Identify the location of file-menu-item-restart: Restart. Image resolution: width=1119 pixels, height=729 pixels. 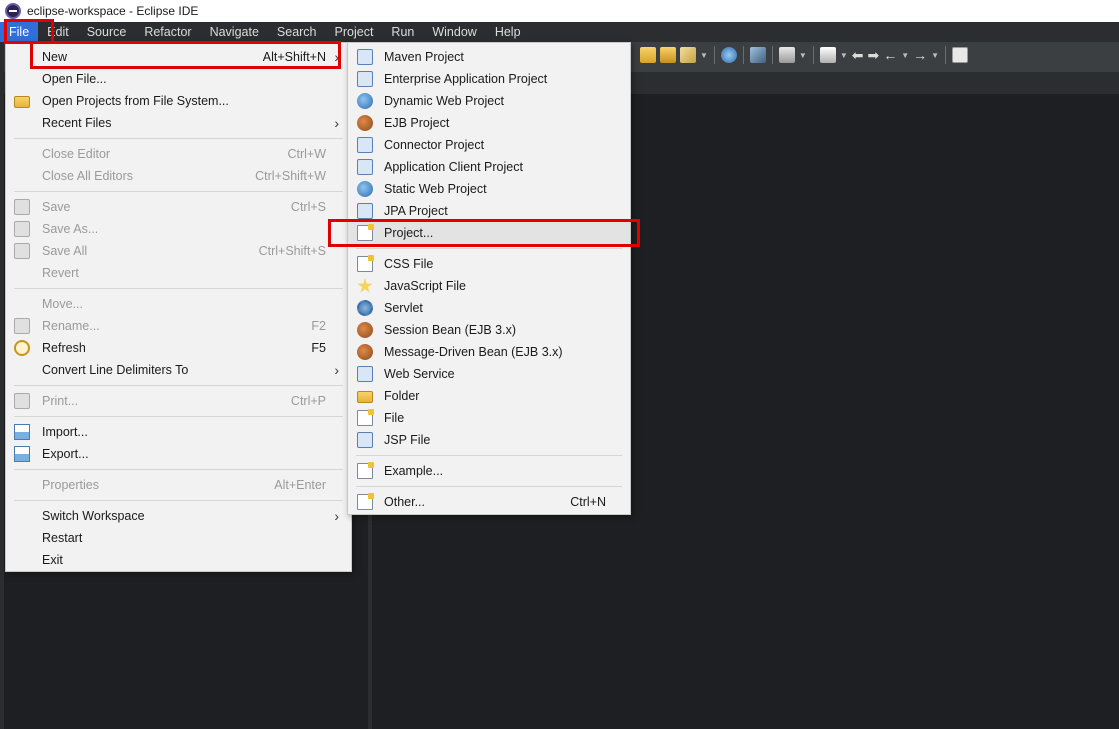
(178, 538).